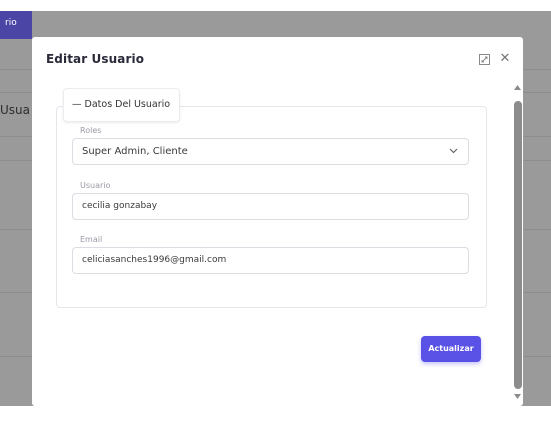 The image size is (551, 421). I want to click on close-icon: ✕, so click(505, 59).